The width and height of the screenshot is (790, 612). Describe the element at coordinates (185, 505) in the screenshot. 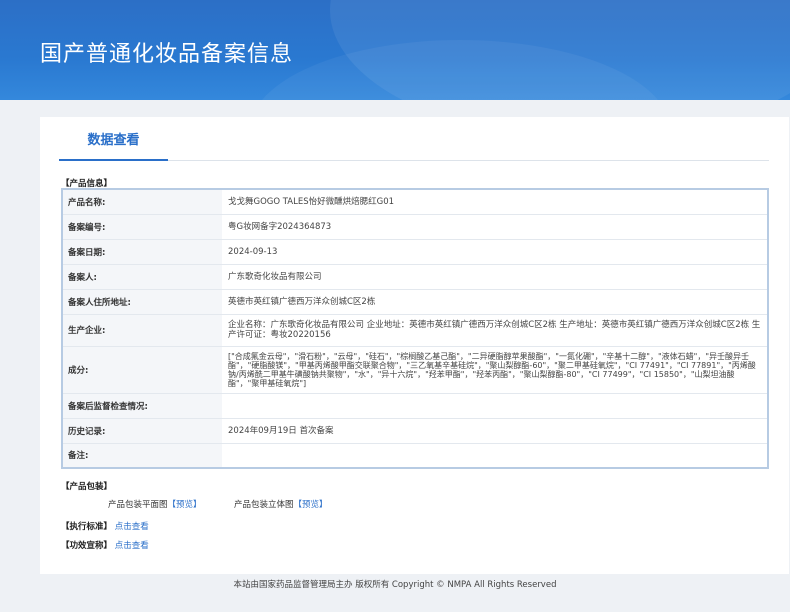

I see `packaging-flat-preview-link: 【预览】` at that location.